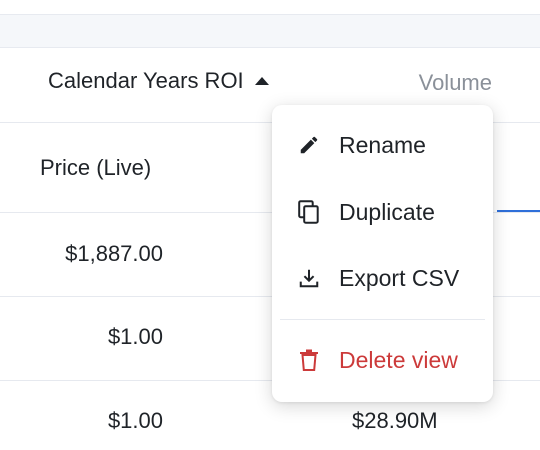 The height and width of the screenshot is (450, 540). What do you see at coordinates (309, 360) in the screenshot?
I see `trash-icon` at bounding box center [309, 360].